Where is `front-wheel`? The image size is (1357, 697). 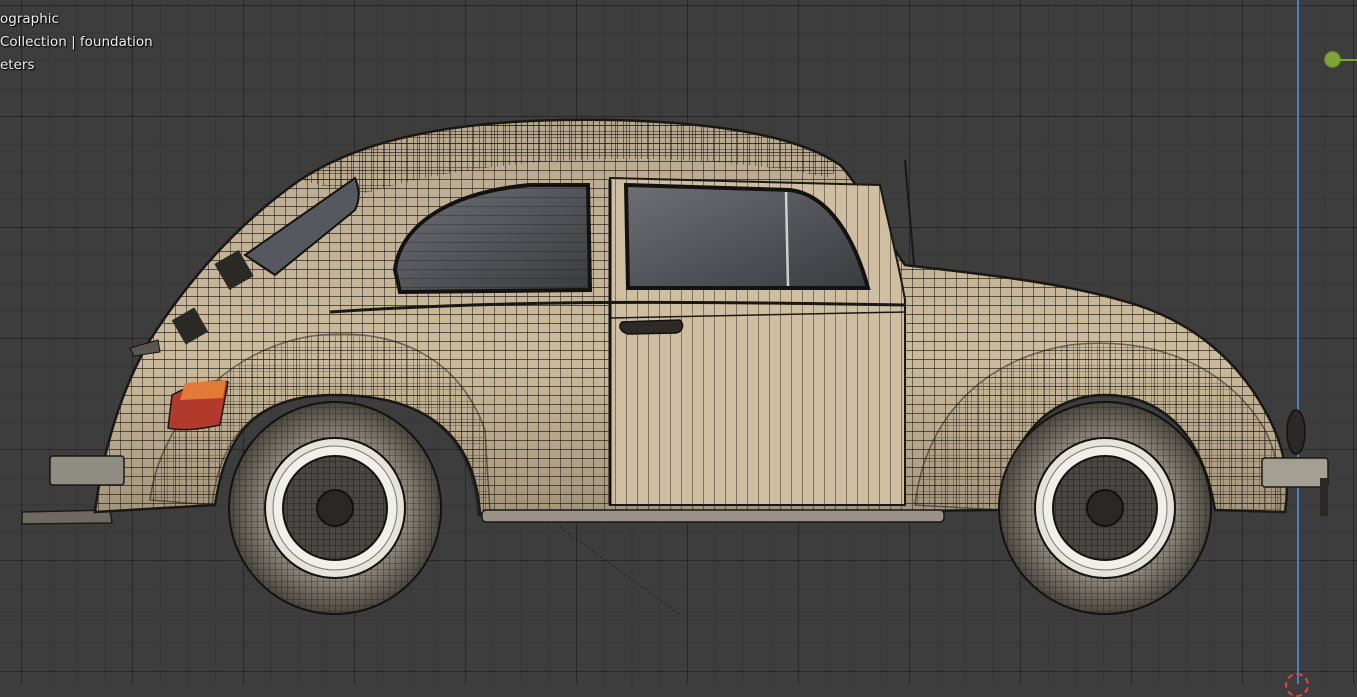
front-wheel is located at coordinates (1105, 508).